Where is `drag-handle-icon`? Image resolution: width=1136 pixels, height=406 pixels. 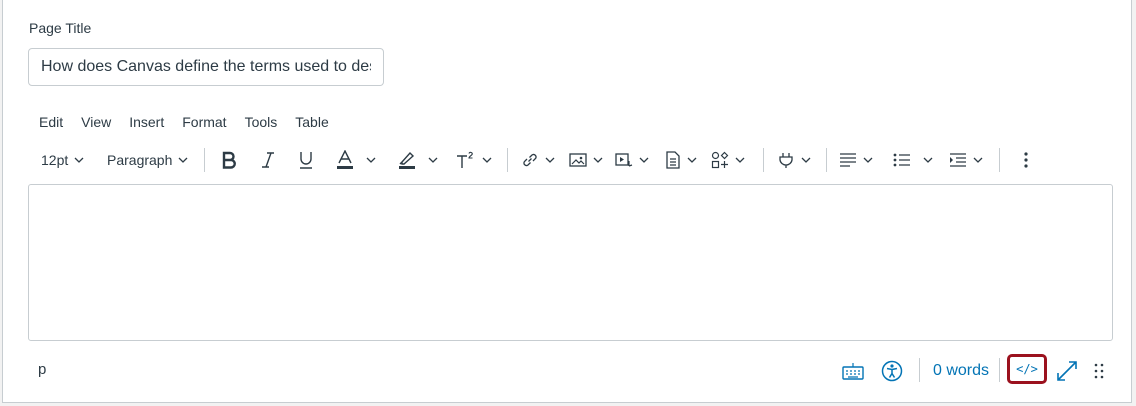 drag-handle-icon is located at coordinates (1099, 371).